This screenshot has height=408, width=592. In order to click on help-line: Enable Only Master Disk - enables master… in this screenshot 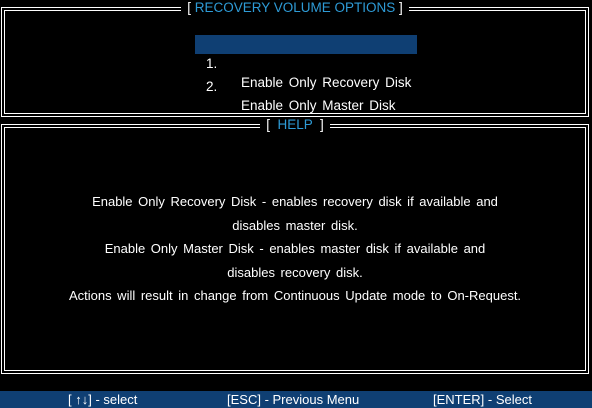, I will do `click(295, 248)`.